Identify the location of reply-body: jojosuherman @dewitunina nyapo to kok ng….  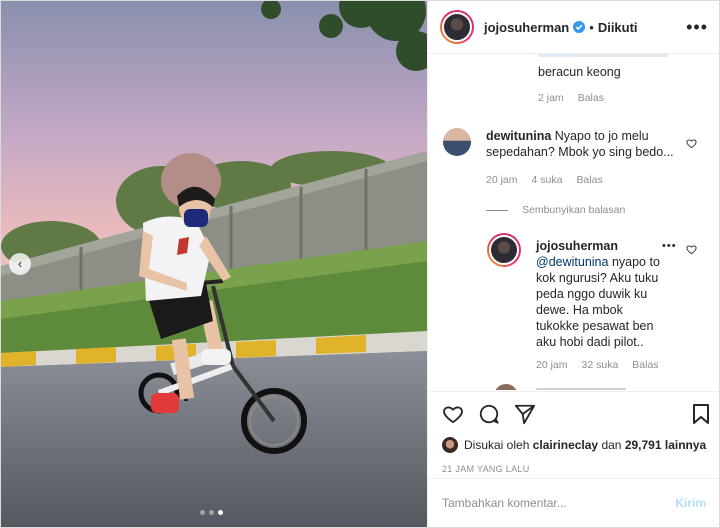
(598, 294).